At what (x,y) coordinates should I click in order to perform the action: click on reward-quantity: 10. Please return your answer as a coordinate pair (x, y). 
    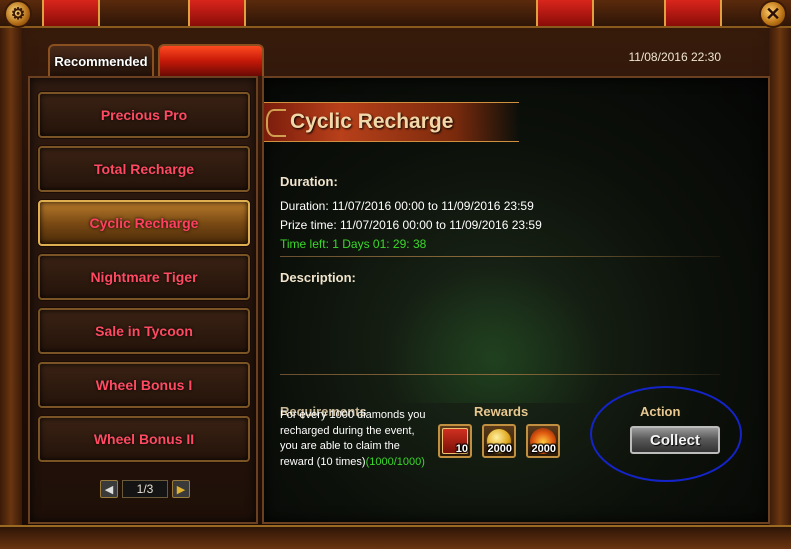
    Looking at the image, I should click on (461, 449).